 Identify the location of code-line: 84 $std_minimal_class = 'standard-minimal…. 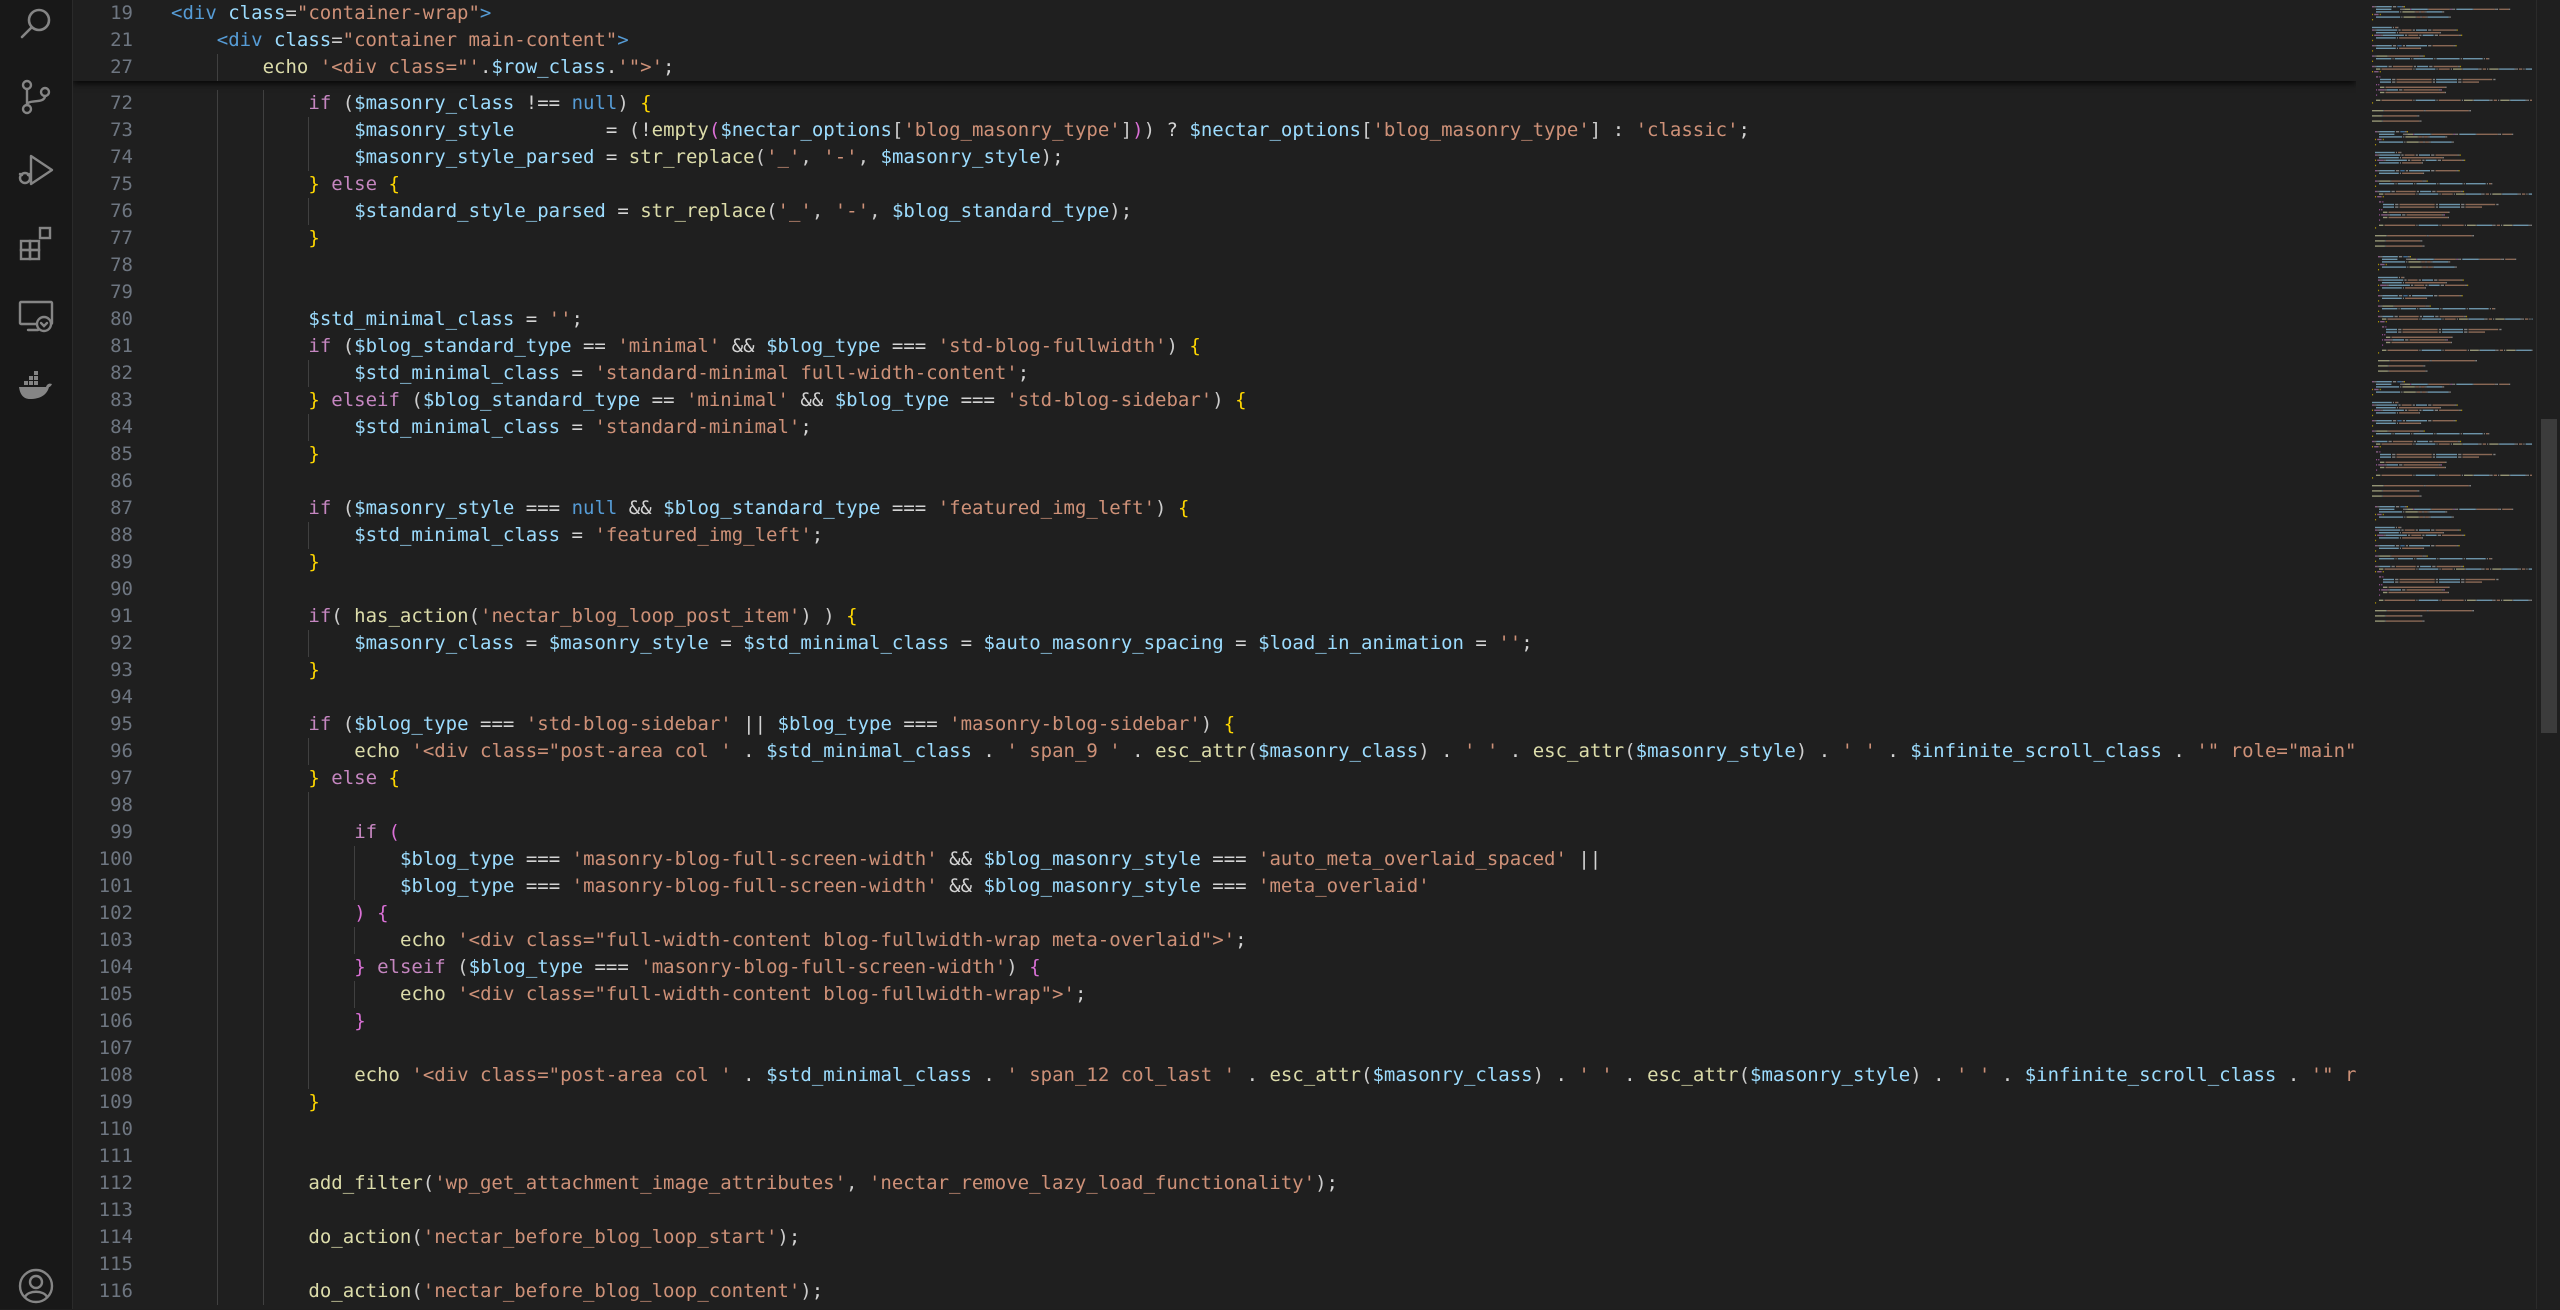
(1214, 427).